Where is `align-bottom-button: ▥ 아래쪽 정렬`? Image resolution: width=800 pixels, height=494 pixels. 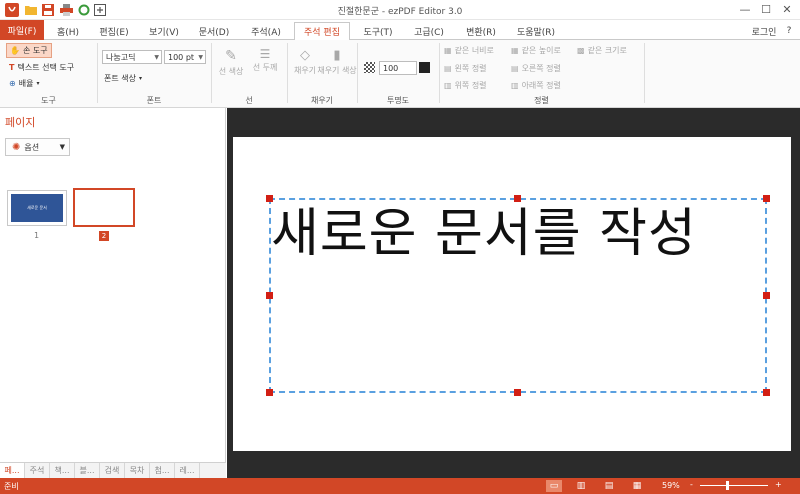 align-bottom-button: ▥ 아래쪽 정렬 is located at coordinates (536, 85).